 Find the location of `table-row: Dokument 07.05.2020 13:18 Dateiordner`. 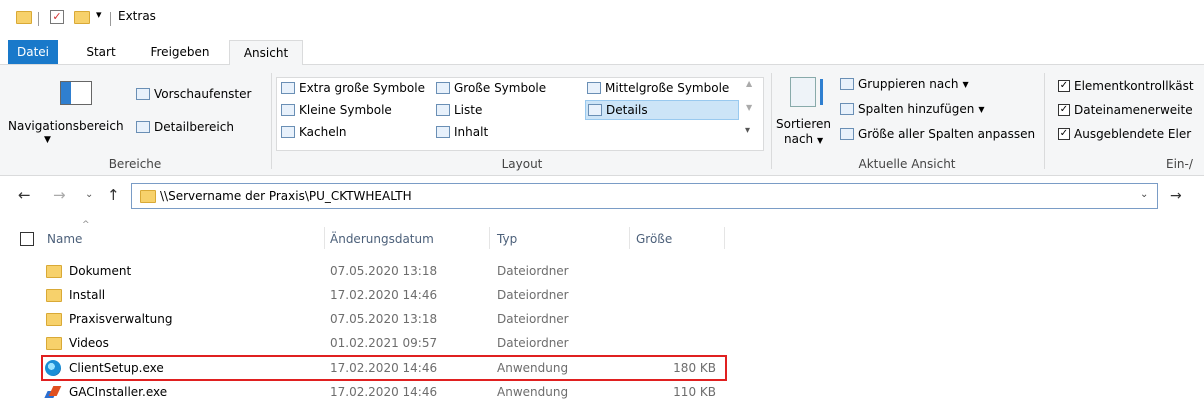

table-row: Dokument 07.05.2020 13:18 Dateiordner is located at coordinates (382, 271).